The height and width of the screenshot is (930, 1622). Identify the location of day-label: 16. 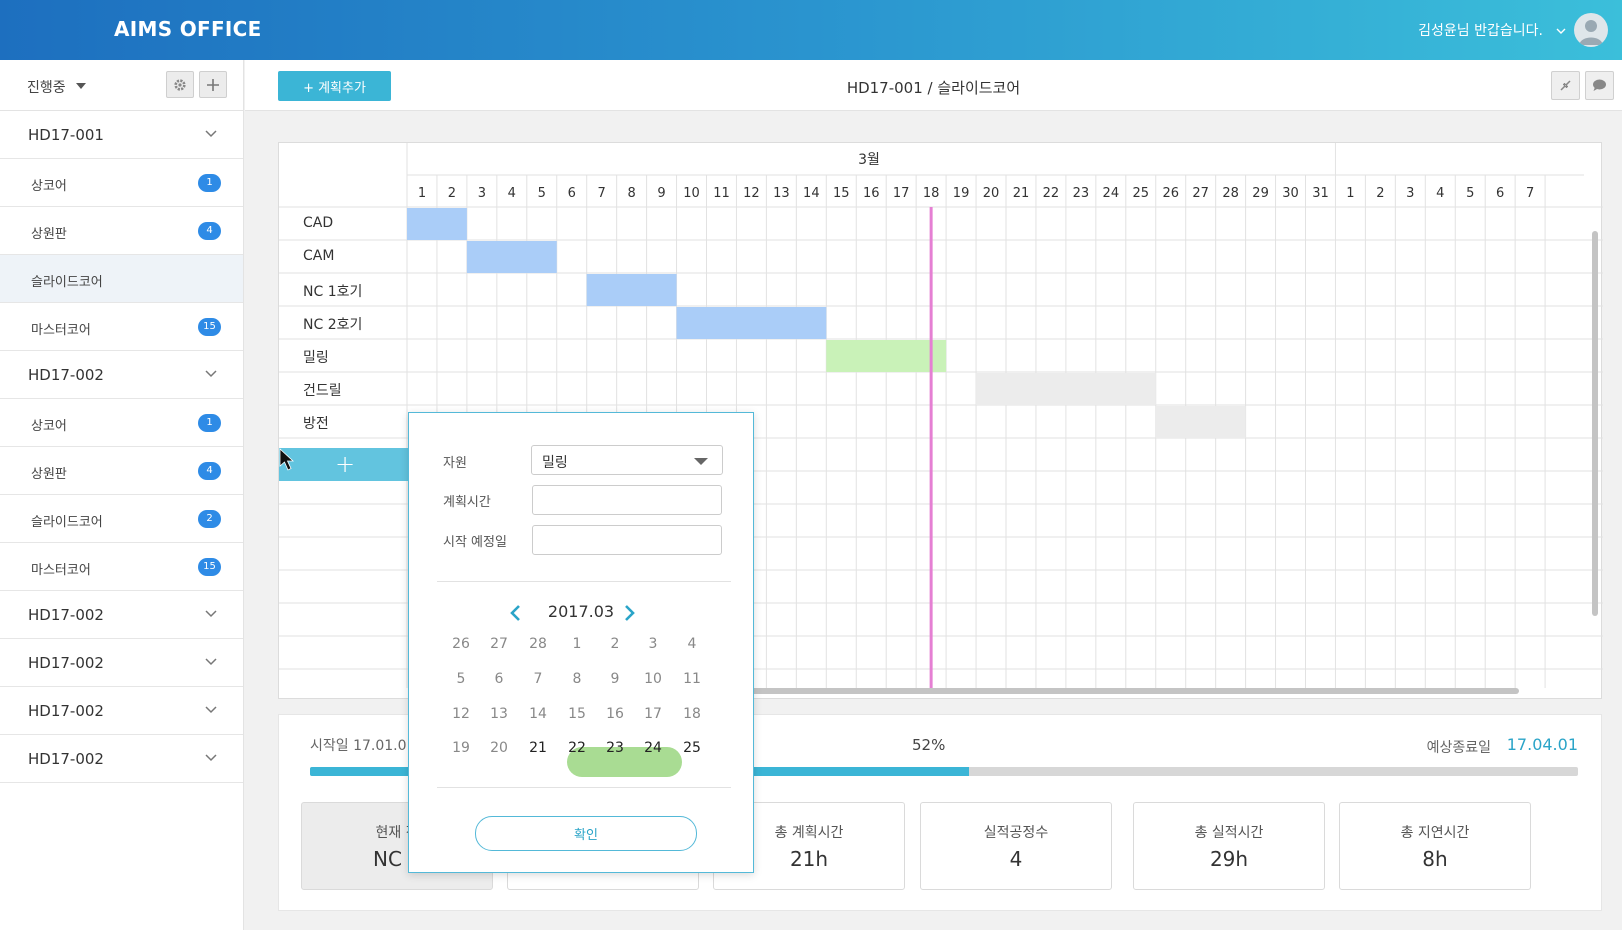
(871, 193).